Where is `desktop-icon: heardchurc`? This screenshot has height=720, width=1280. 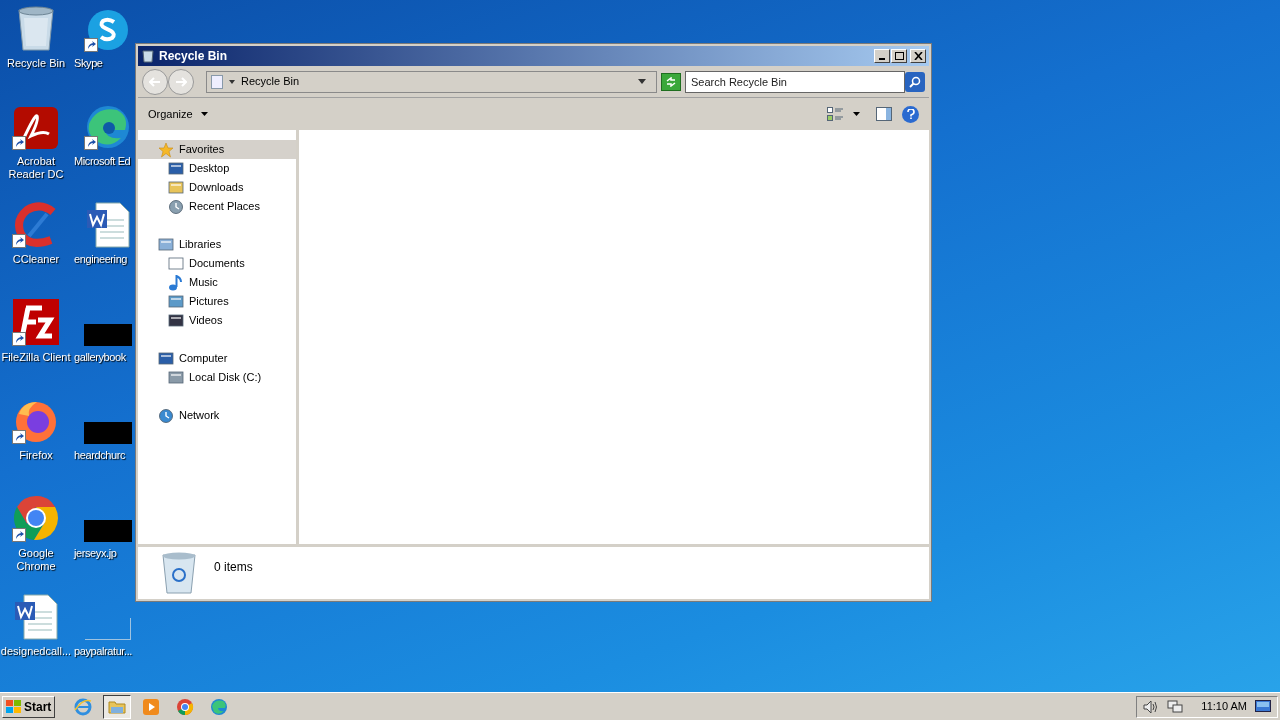 desktop-icon: heardchurc is located at coordinates (104, 445).